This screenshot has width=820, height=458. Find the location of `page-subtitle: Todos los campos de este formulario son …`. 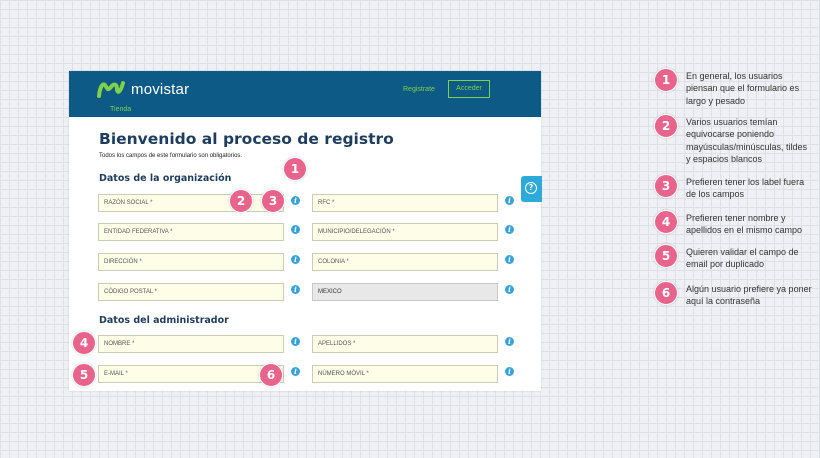

page-subtitle: Todos los campos de este formulario son … is located at coordinates (171, 156).